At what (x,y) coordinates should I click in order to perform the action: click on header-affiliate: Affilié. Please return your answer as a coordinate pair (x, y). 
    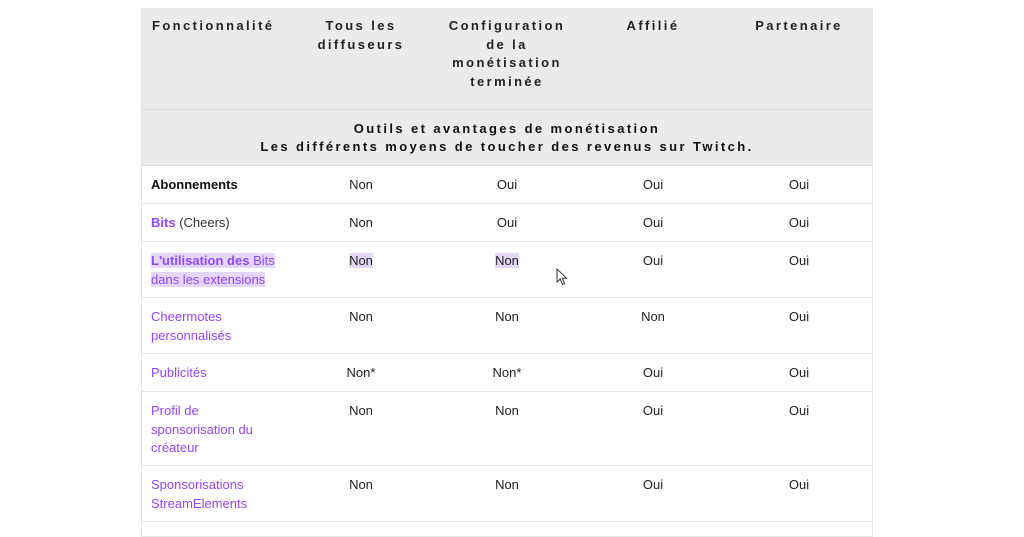
    Looking at the image, I should click on (653, 59).